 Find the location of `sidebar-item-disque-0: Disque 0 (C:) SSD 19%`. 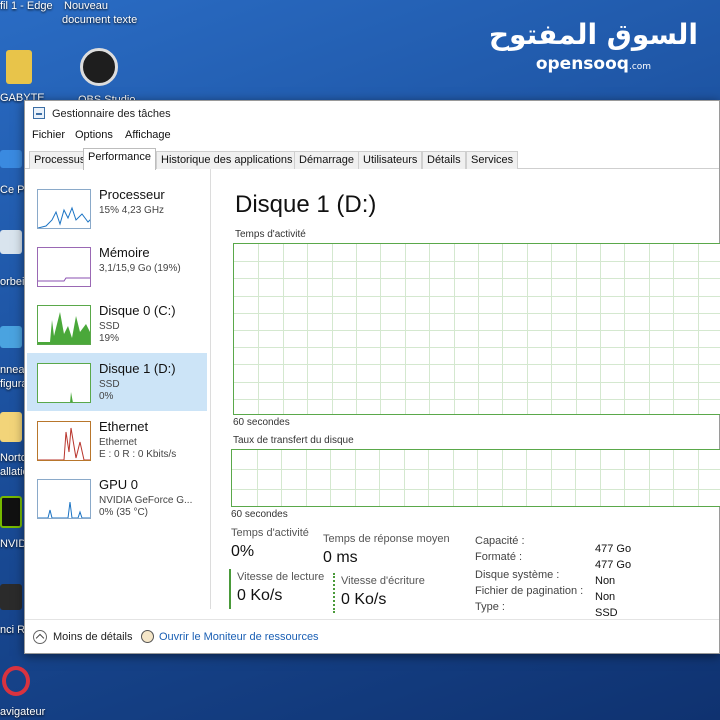

sidebar-item-disque-0: Disque 0 (C:) SSD 19% is located at coordinates (117, 324).